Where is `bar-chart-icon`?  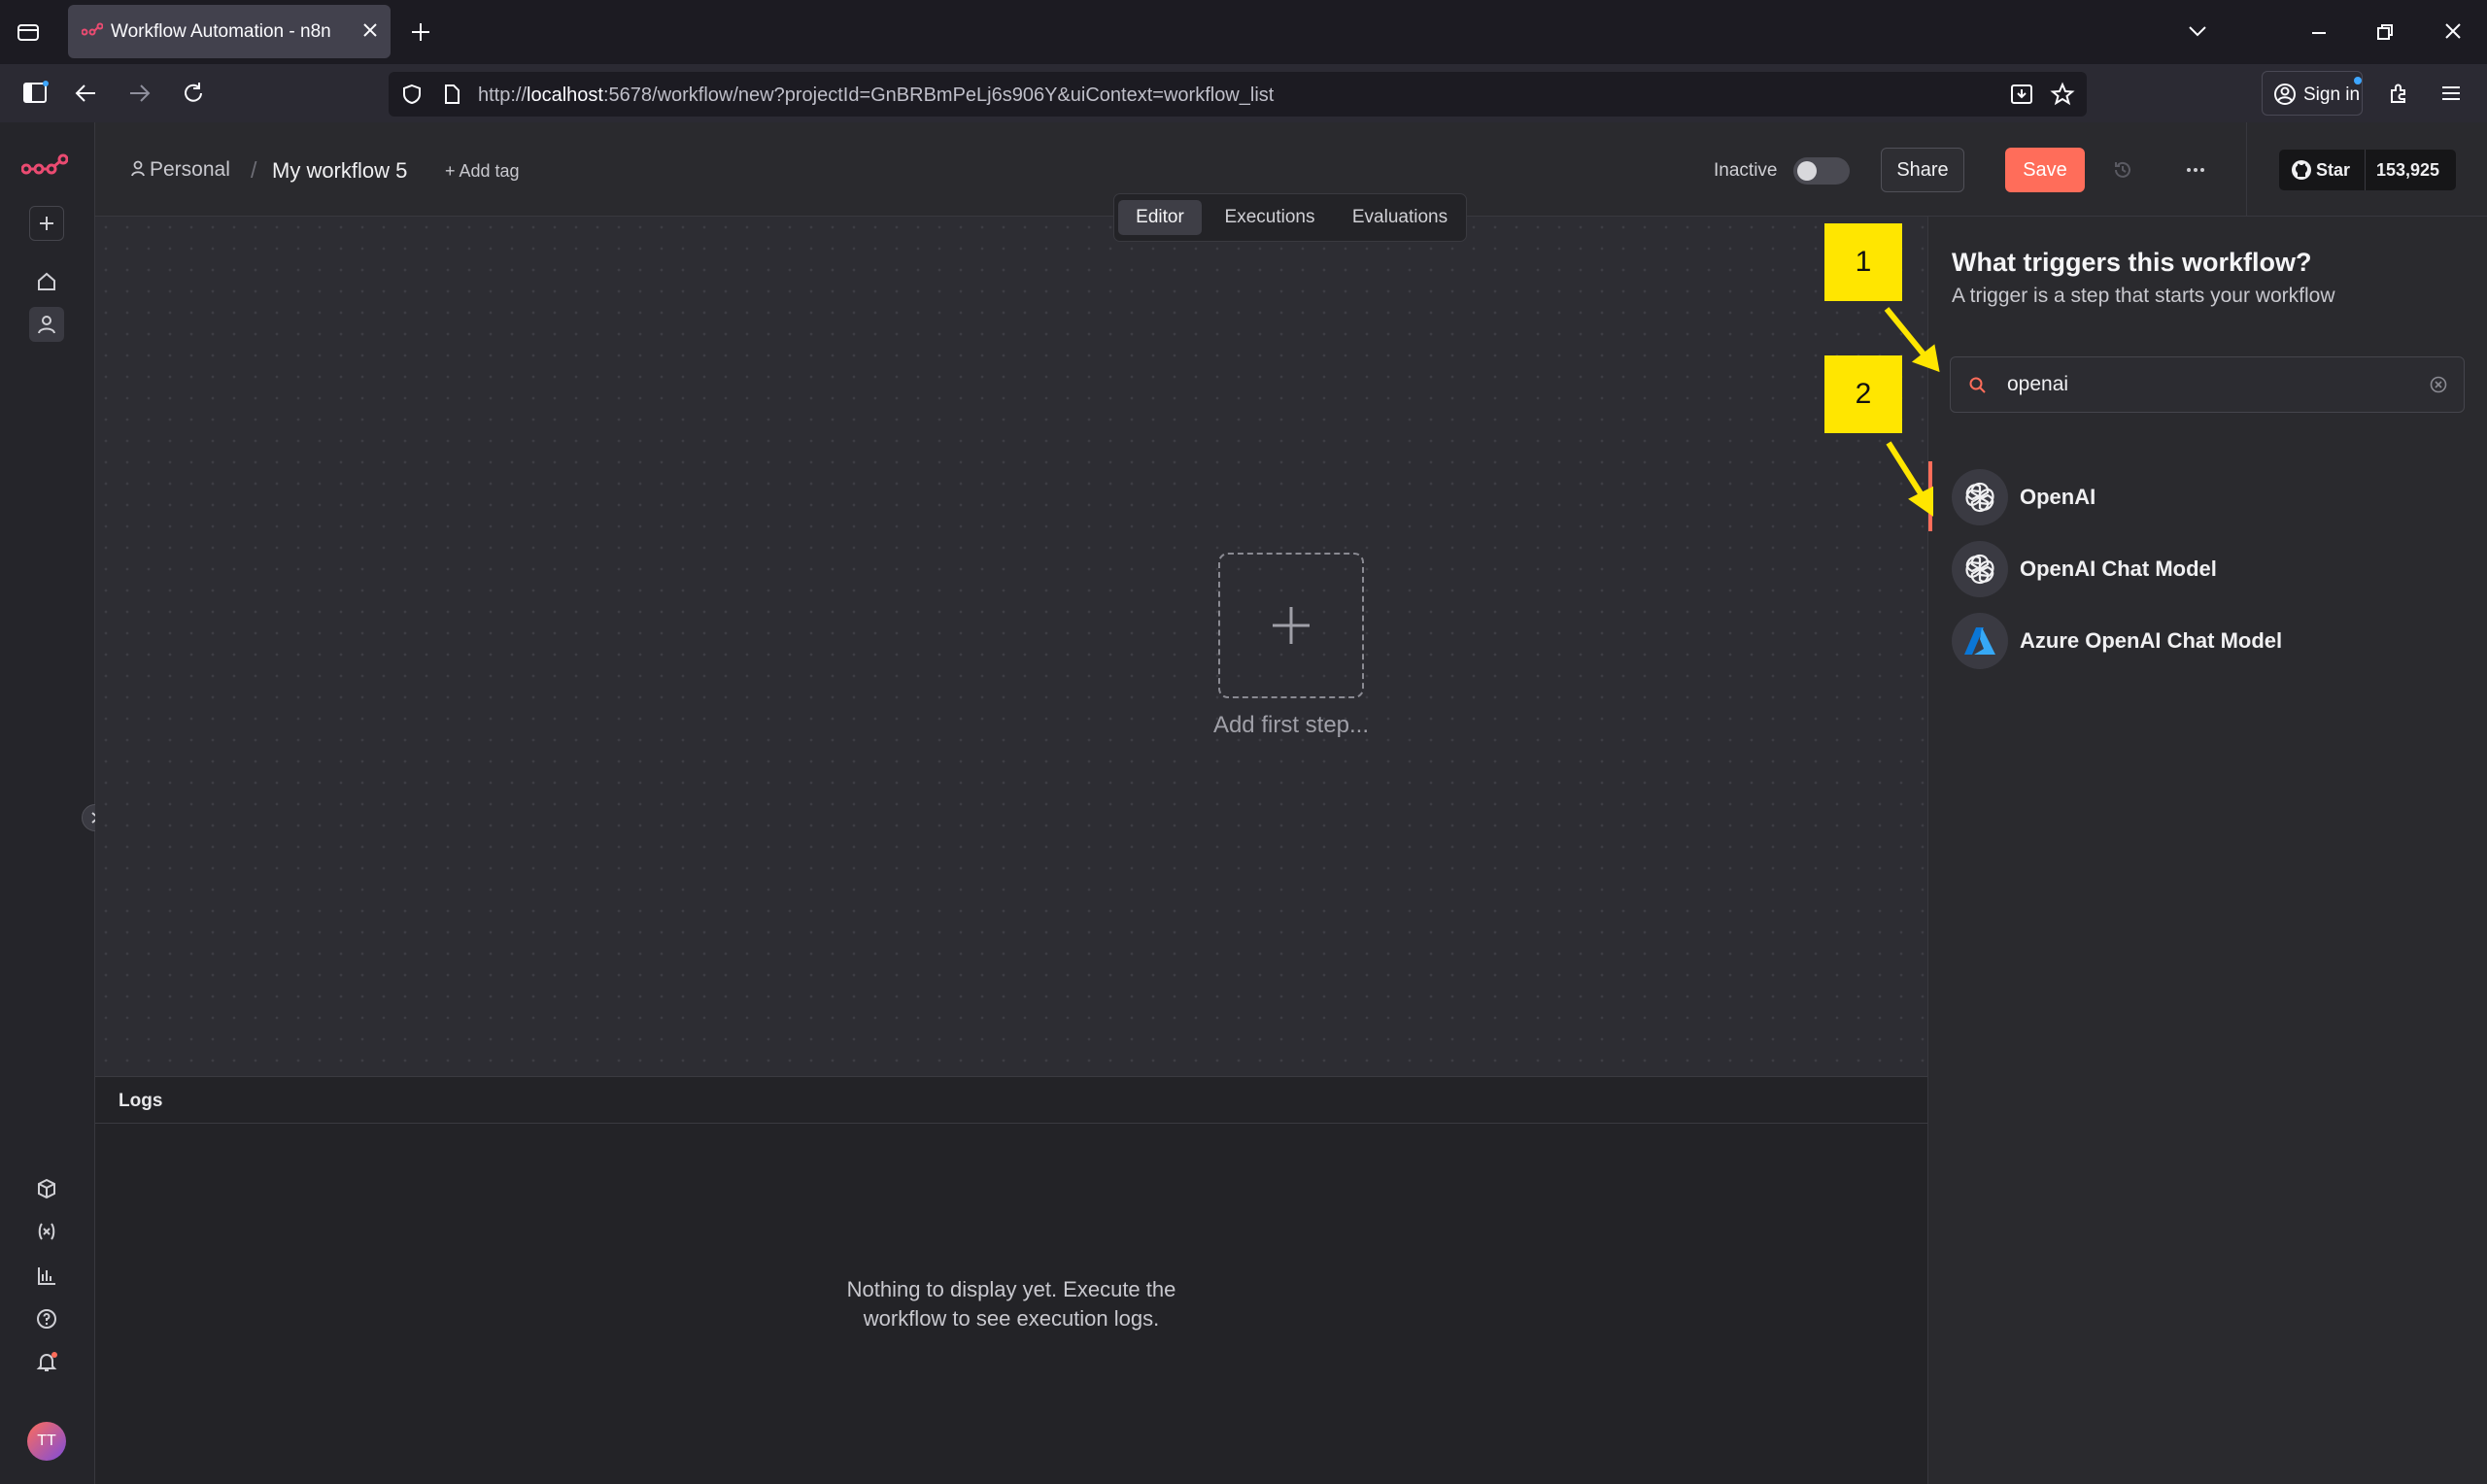
bar-chart-icon is located at coordinates (46, 1276).